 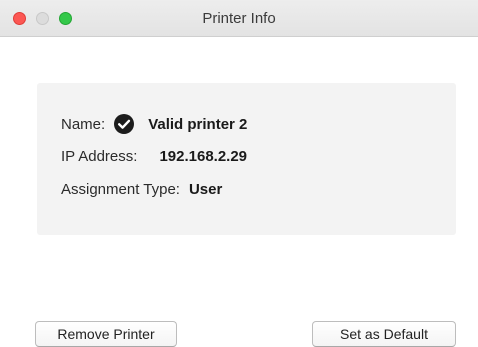 What do you see at coordinates (124, 124) in the screenshot?
I see `check-circle-icon` at bounding box center [124, 124].